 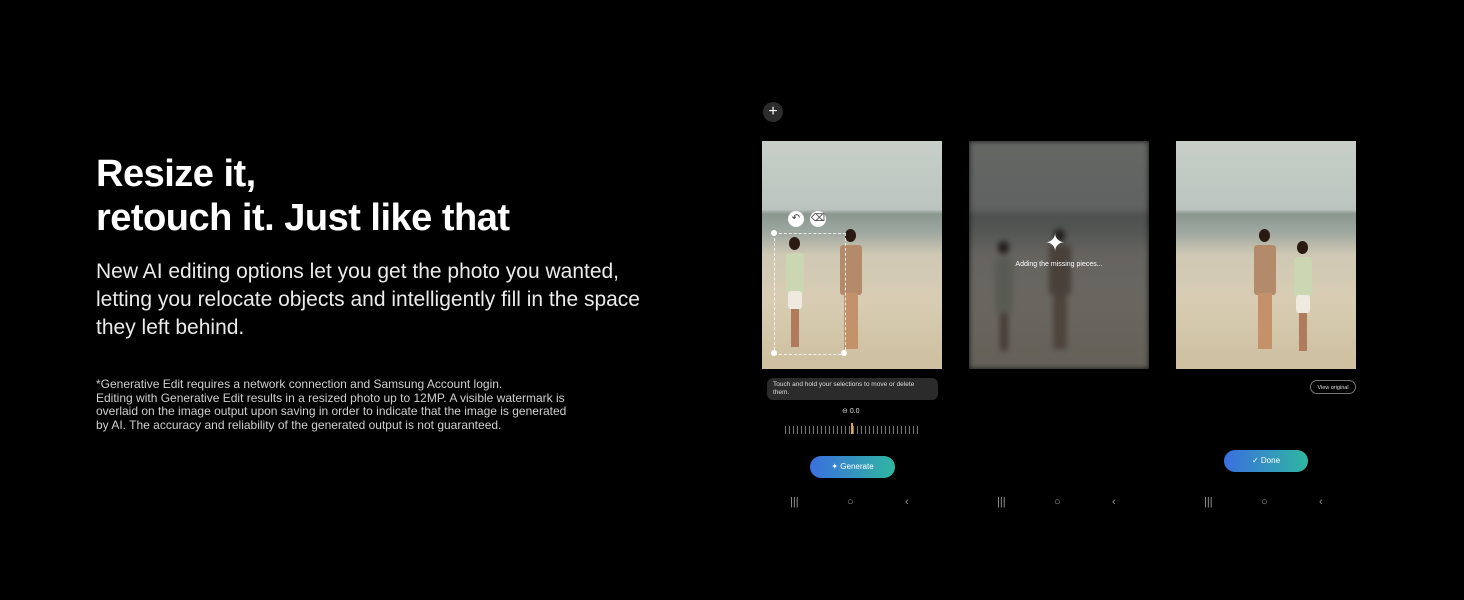 I want to click on person-woman, so click(x=1303, y=294).